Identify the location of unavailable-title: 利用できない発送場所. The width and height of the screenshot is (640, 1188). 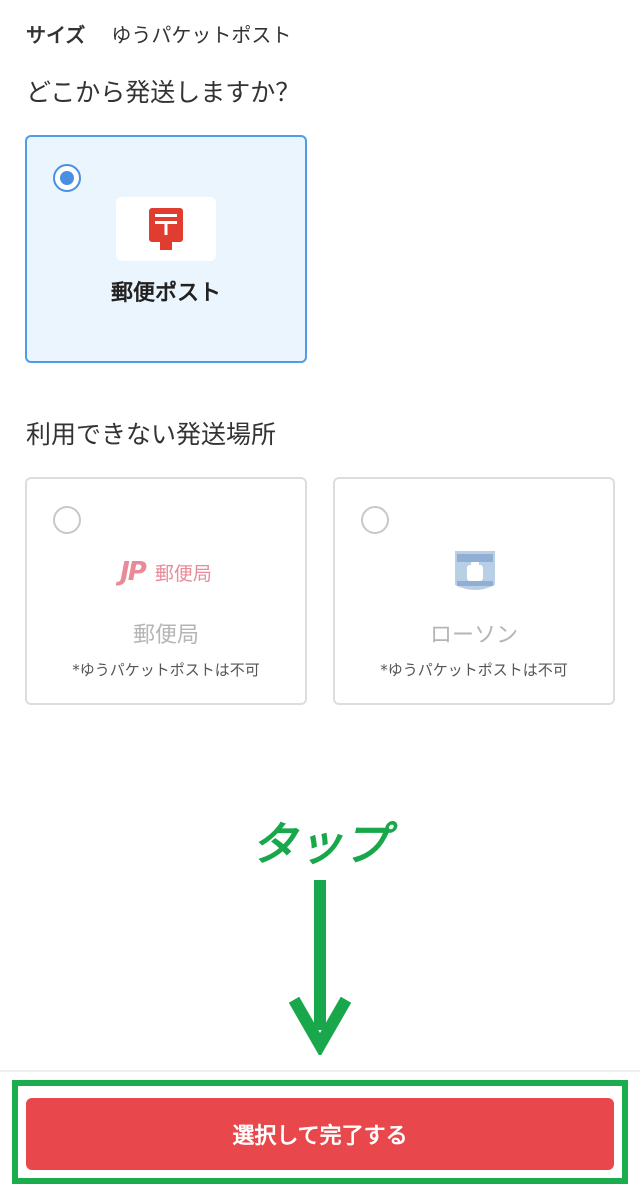
(151, 434).